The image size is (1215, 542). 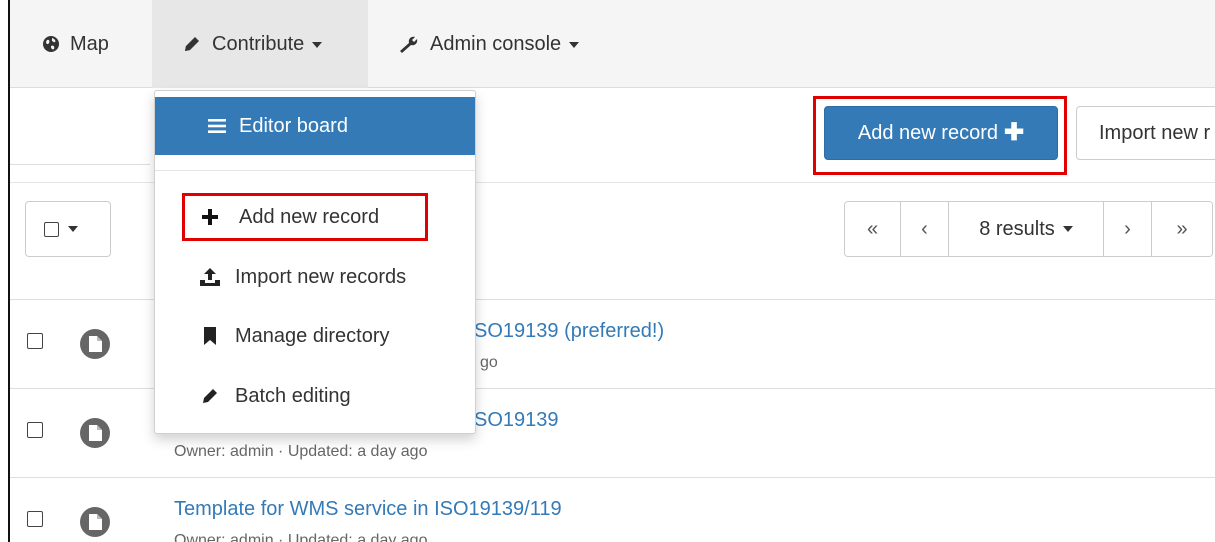 What do you see at coordinates (210, 277) in the screenshot?
I see `upload-icon` at bounding box center [210, 277].